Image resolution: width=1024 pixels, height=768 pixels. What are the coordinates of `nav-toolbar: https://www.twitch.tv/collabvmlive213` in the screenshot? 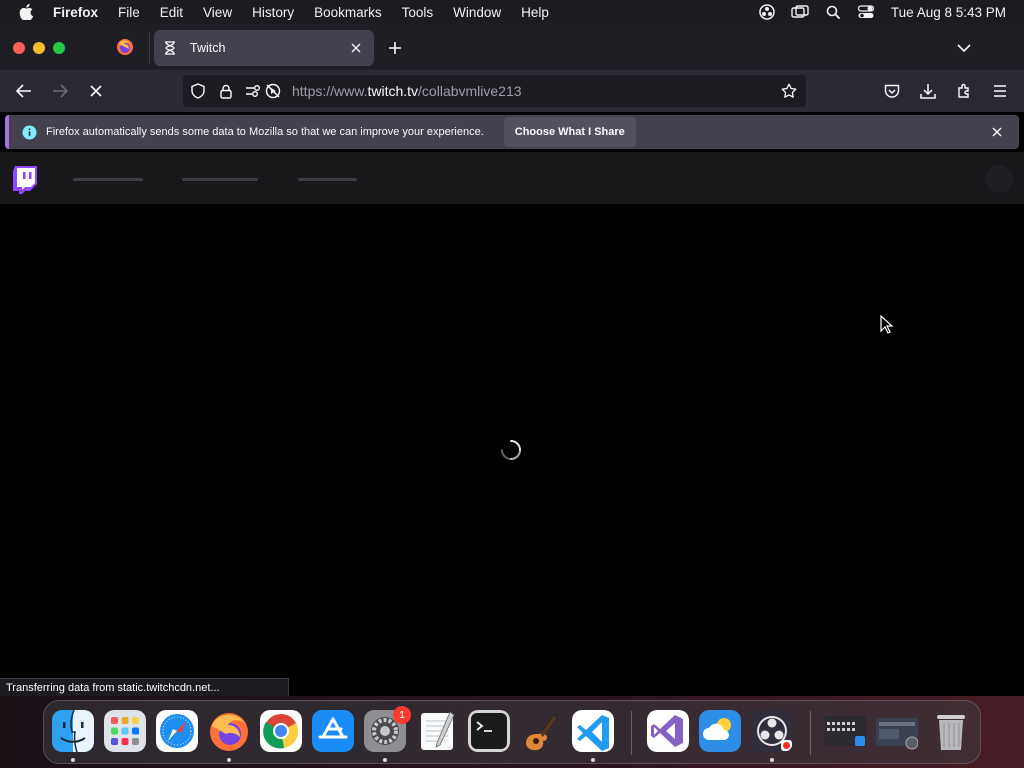 It's located at (512, 91).